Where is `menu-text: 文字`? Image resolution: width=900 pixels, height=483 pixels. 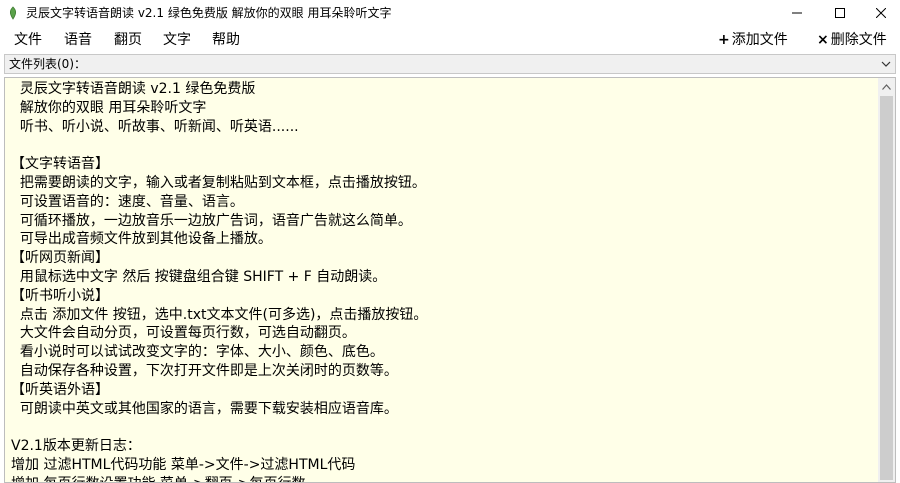 menu-text: 文字 is located at coordinates (177, 40).